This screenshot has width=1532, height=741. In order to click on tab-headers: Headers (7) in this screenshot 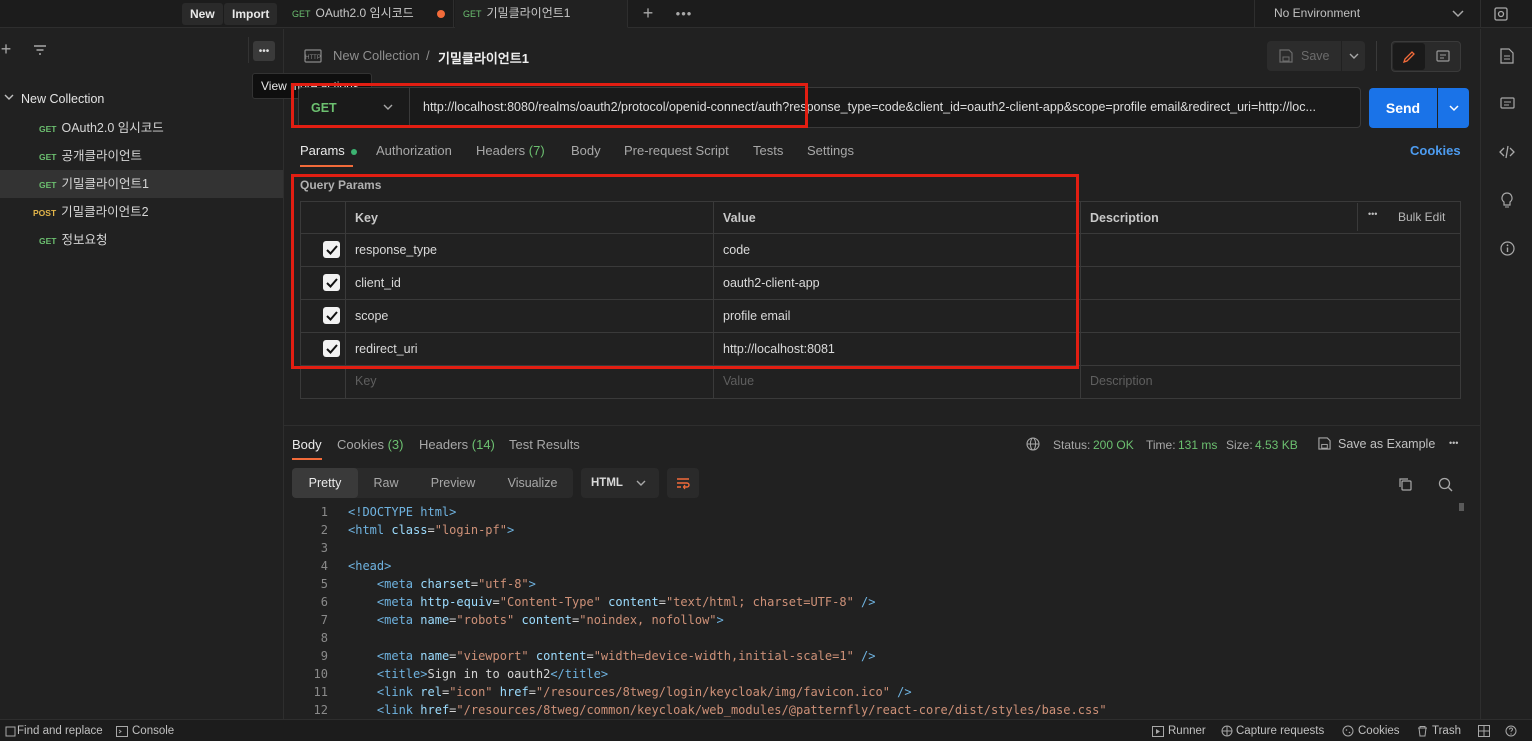, I will do `click(510, 150)`.